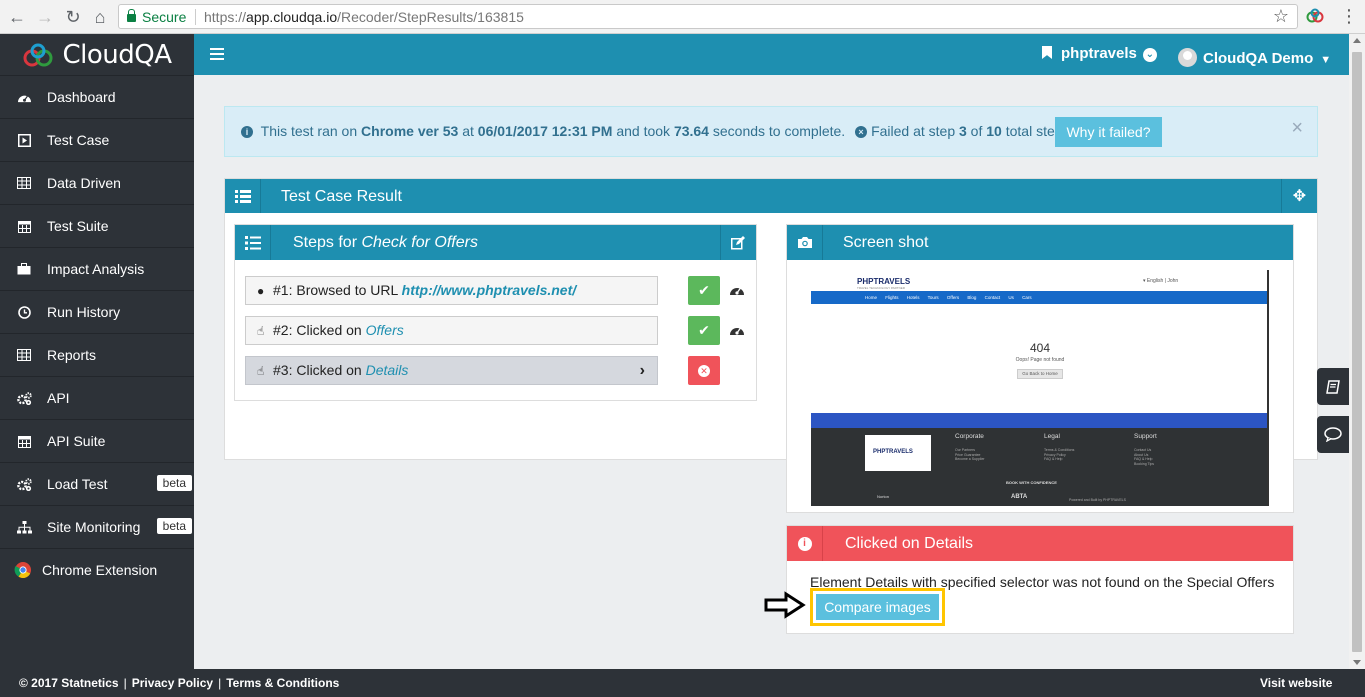  What do you see at coordinates (1315, 17) in the screenshot?
I see `cloudqa-extension-icon` at bounding box center [1315, 17].